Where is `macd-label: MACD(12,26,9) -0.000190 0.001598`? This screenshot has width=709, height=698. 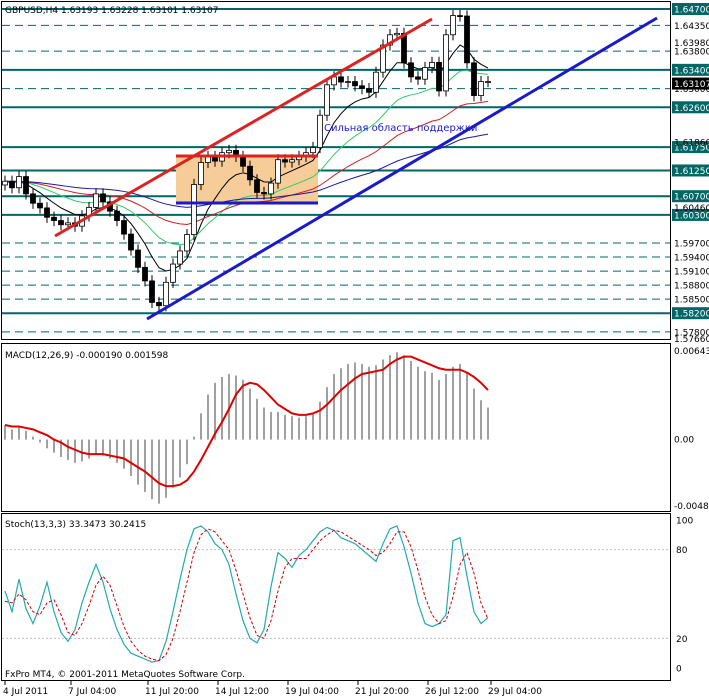
macd-label: MACD(12,26,9) -0.000190 0.001598 is located at coordinates (86, 356).